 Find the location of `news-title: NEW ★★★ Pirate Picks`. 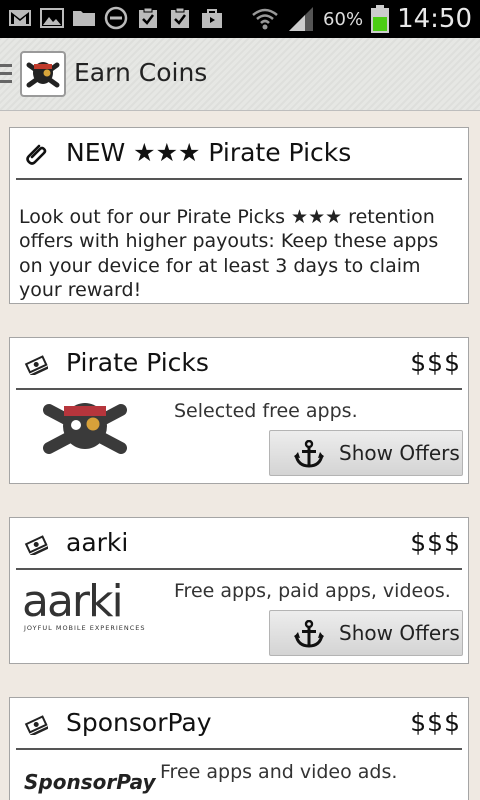

news-title: NEW ★★★ Pirate Picks is located at coordinates (209, 152).